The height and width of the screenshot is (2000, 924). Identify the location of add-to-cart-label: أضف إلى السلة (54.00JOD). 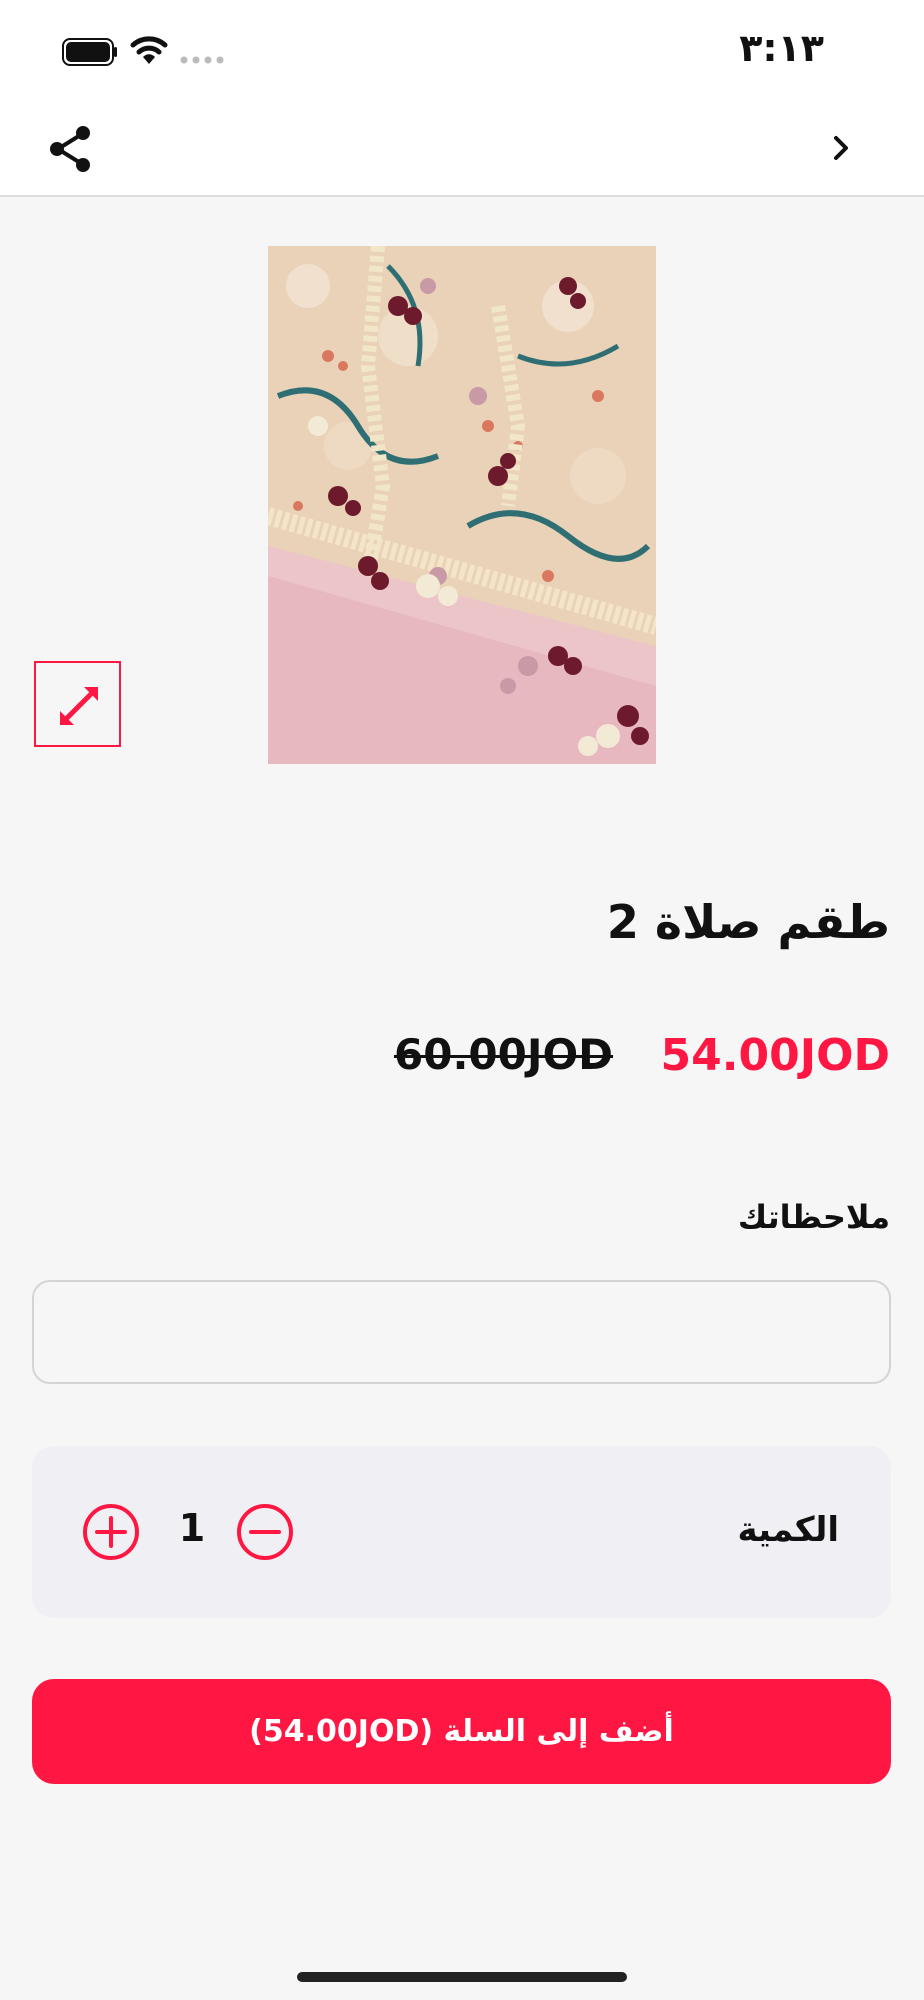
(461, 1731).